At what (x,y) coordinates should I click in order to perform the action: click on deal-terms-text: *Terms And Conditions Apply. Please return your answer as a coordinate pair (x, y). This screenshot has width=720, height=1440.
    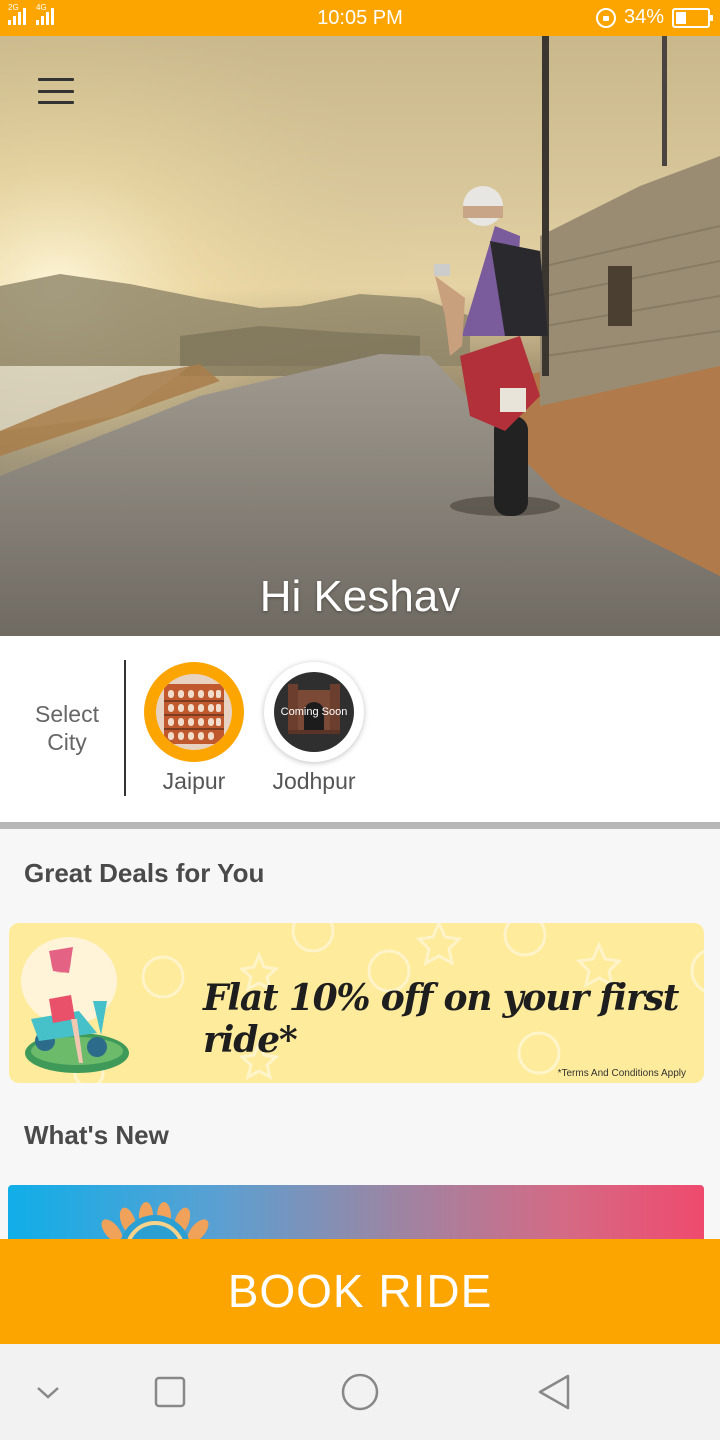
    Looking at the image, I should click on (621, 1073).